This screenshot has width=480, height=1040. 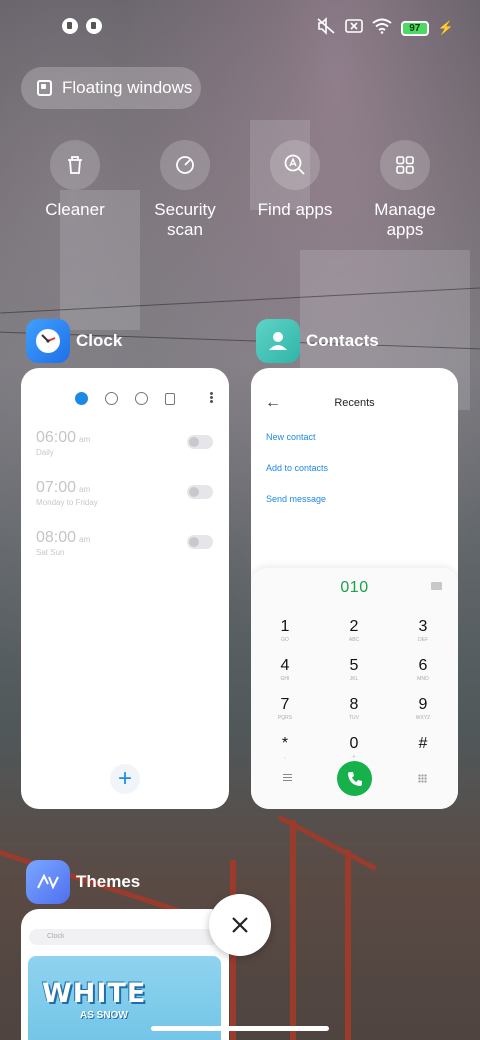 I want to click on key-letters: GO, so click(x=285, y=640).